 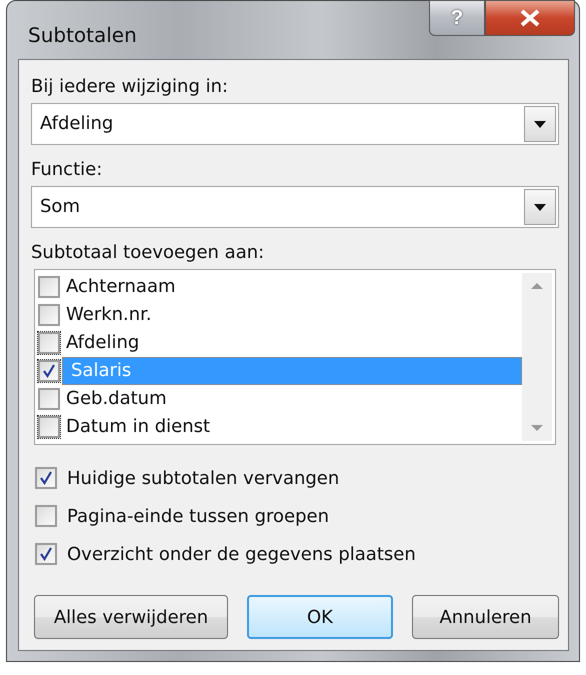 What do you see at coordinates (295, 207) in the screenshot?
I see `dropdown-field: Som` at bounding box center [295, 207].